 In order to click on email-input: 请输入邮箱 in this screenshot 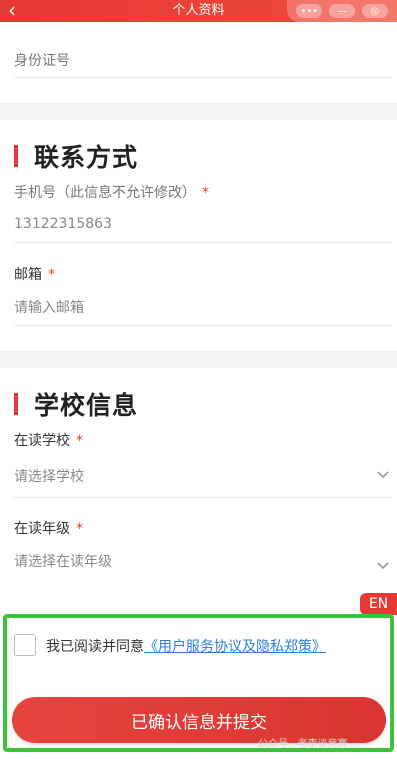, I will do `click(49, 307)`.